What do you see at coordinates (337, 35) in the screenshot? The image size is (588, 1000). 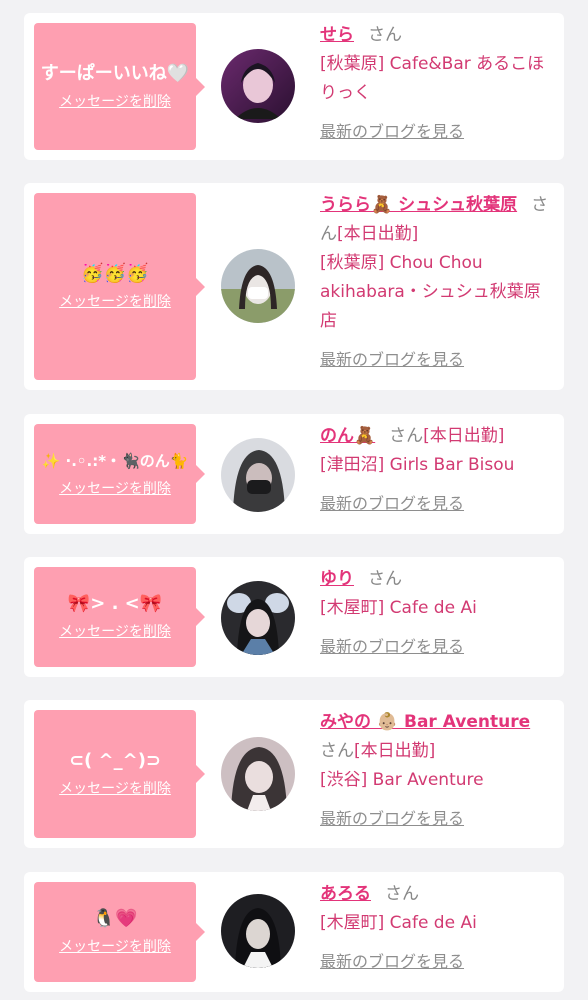 I see `cast-name-link: せら` at bounding box center [337, 35].